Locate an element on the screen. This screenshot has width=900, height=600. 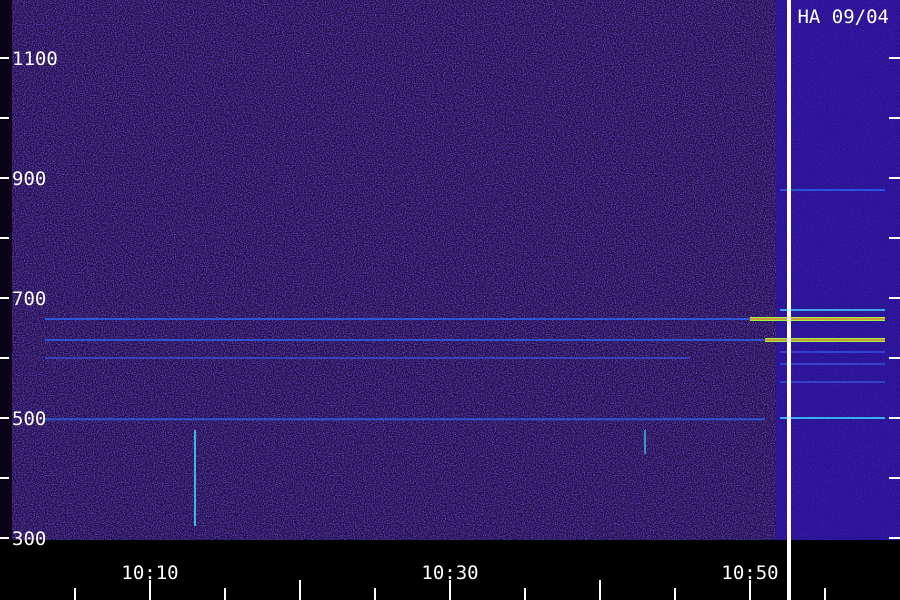
y-tick-label: 700 is located at coordinates (29, 299).